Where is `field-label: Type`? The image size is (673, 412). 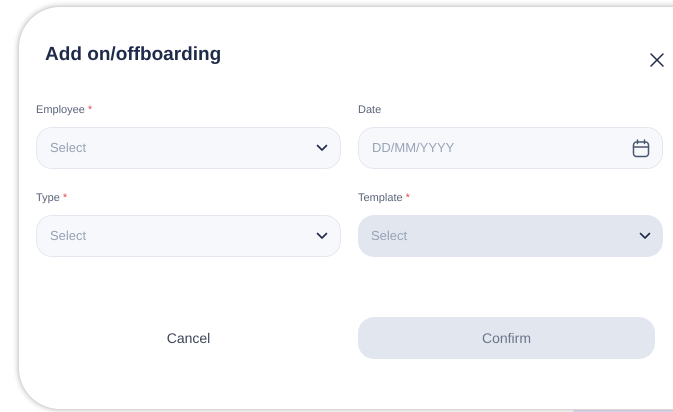
field-label: Type is located at coordinates (48, 198).